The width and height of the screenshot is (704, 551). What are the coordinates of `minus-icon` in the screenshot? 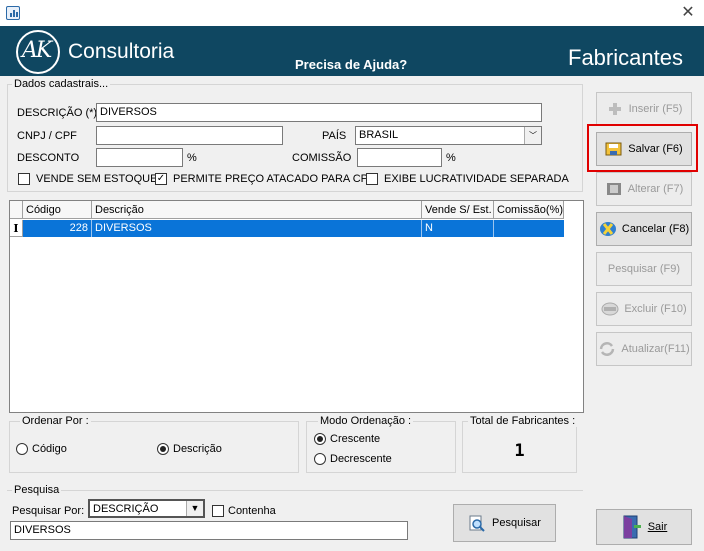 It's located at (610, 309).